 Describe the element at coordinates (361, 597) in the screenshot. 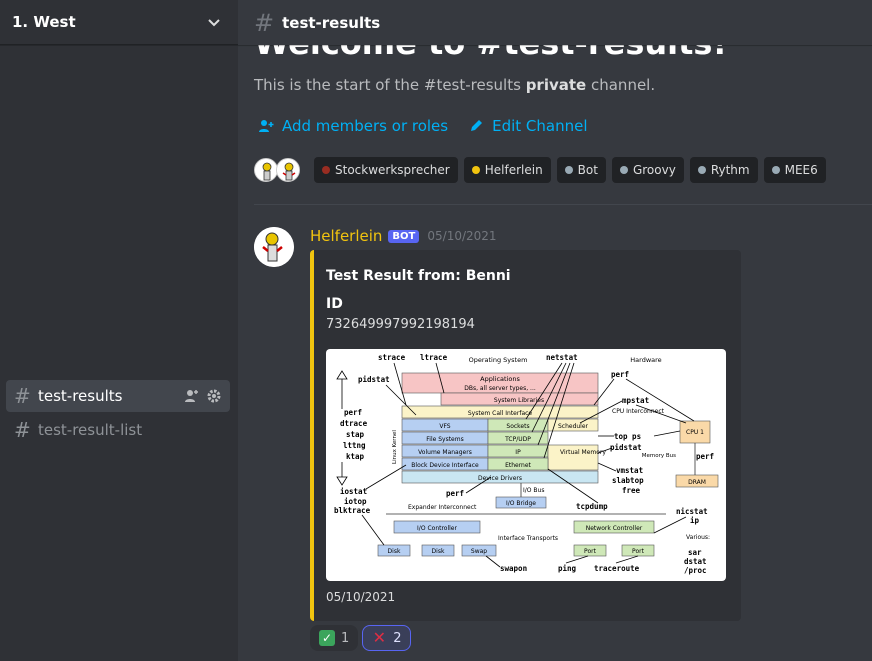

I see `embed-footer: 05/10/2021` at that location.